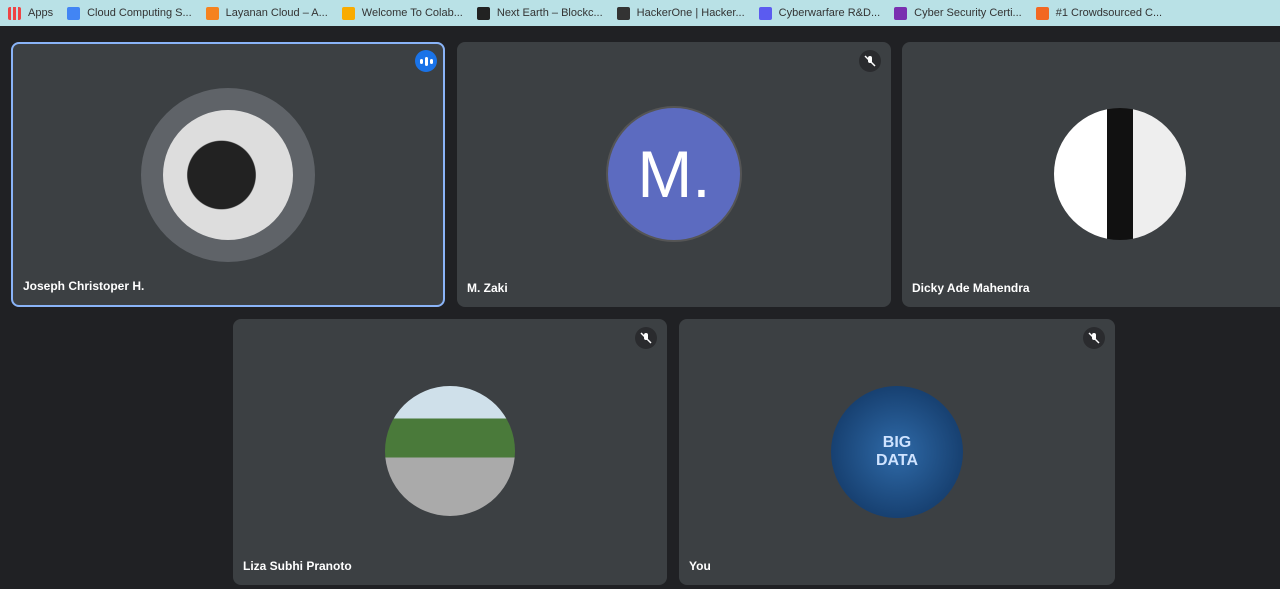 This screenshot has width=1280, height=589. I want to click on aws-cube-icon, so click(212, 13).